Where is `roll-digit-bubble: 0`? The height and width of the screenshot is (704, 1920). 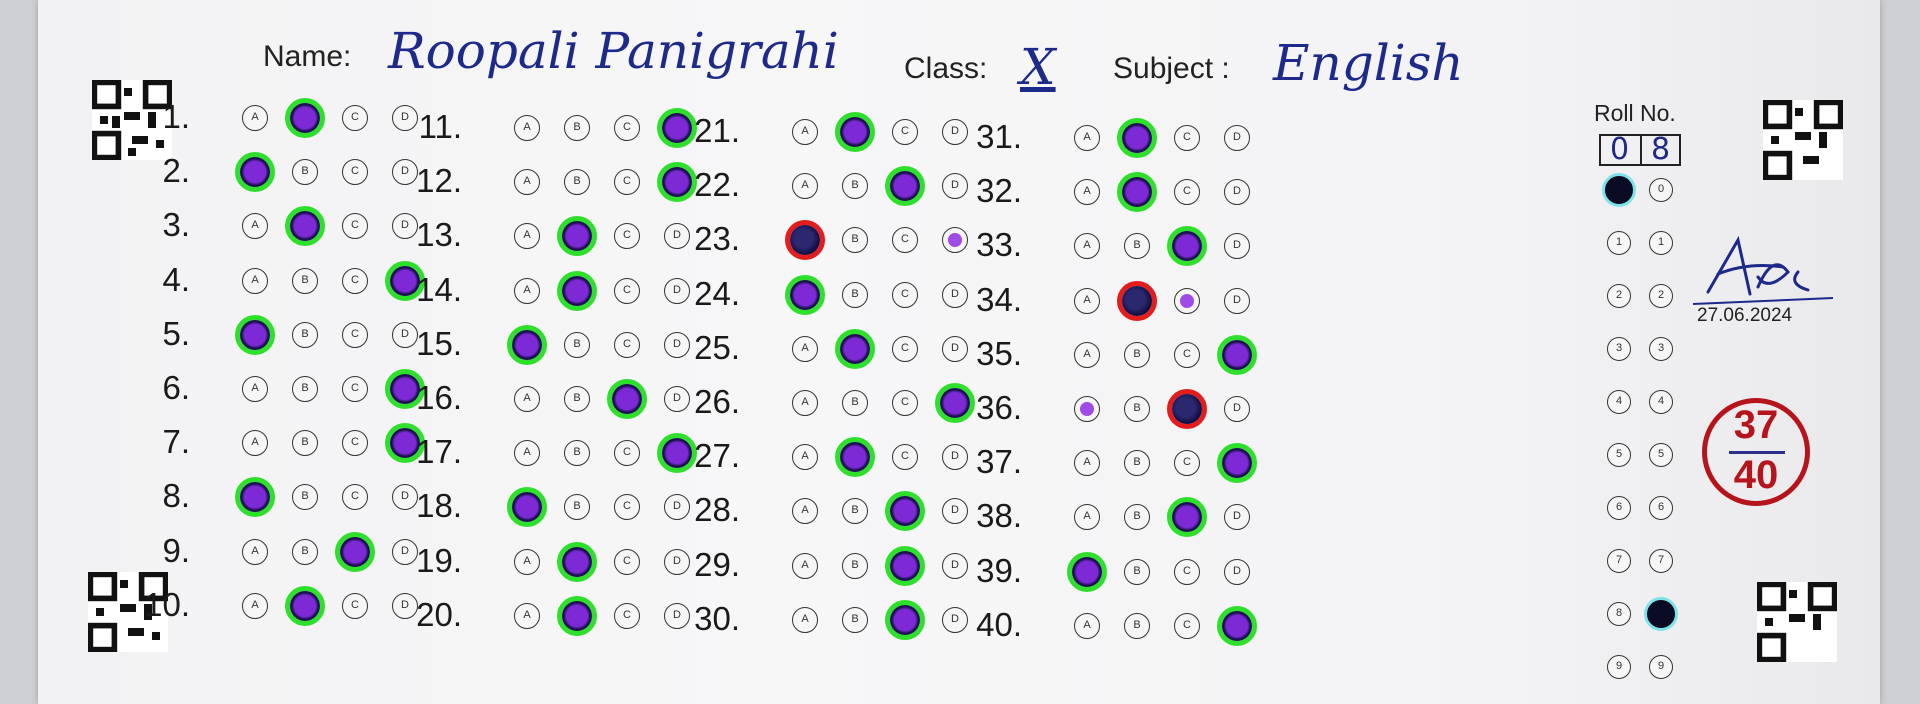 roll-digit-bubble: 0 is located at coordinates (1661, 190).